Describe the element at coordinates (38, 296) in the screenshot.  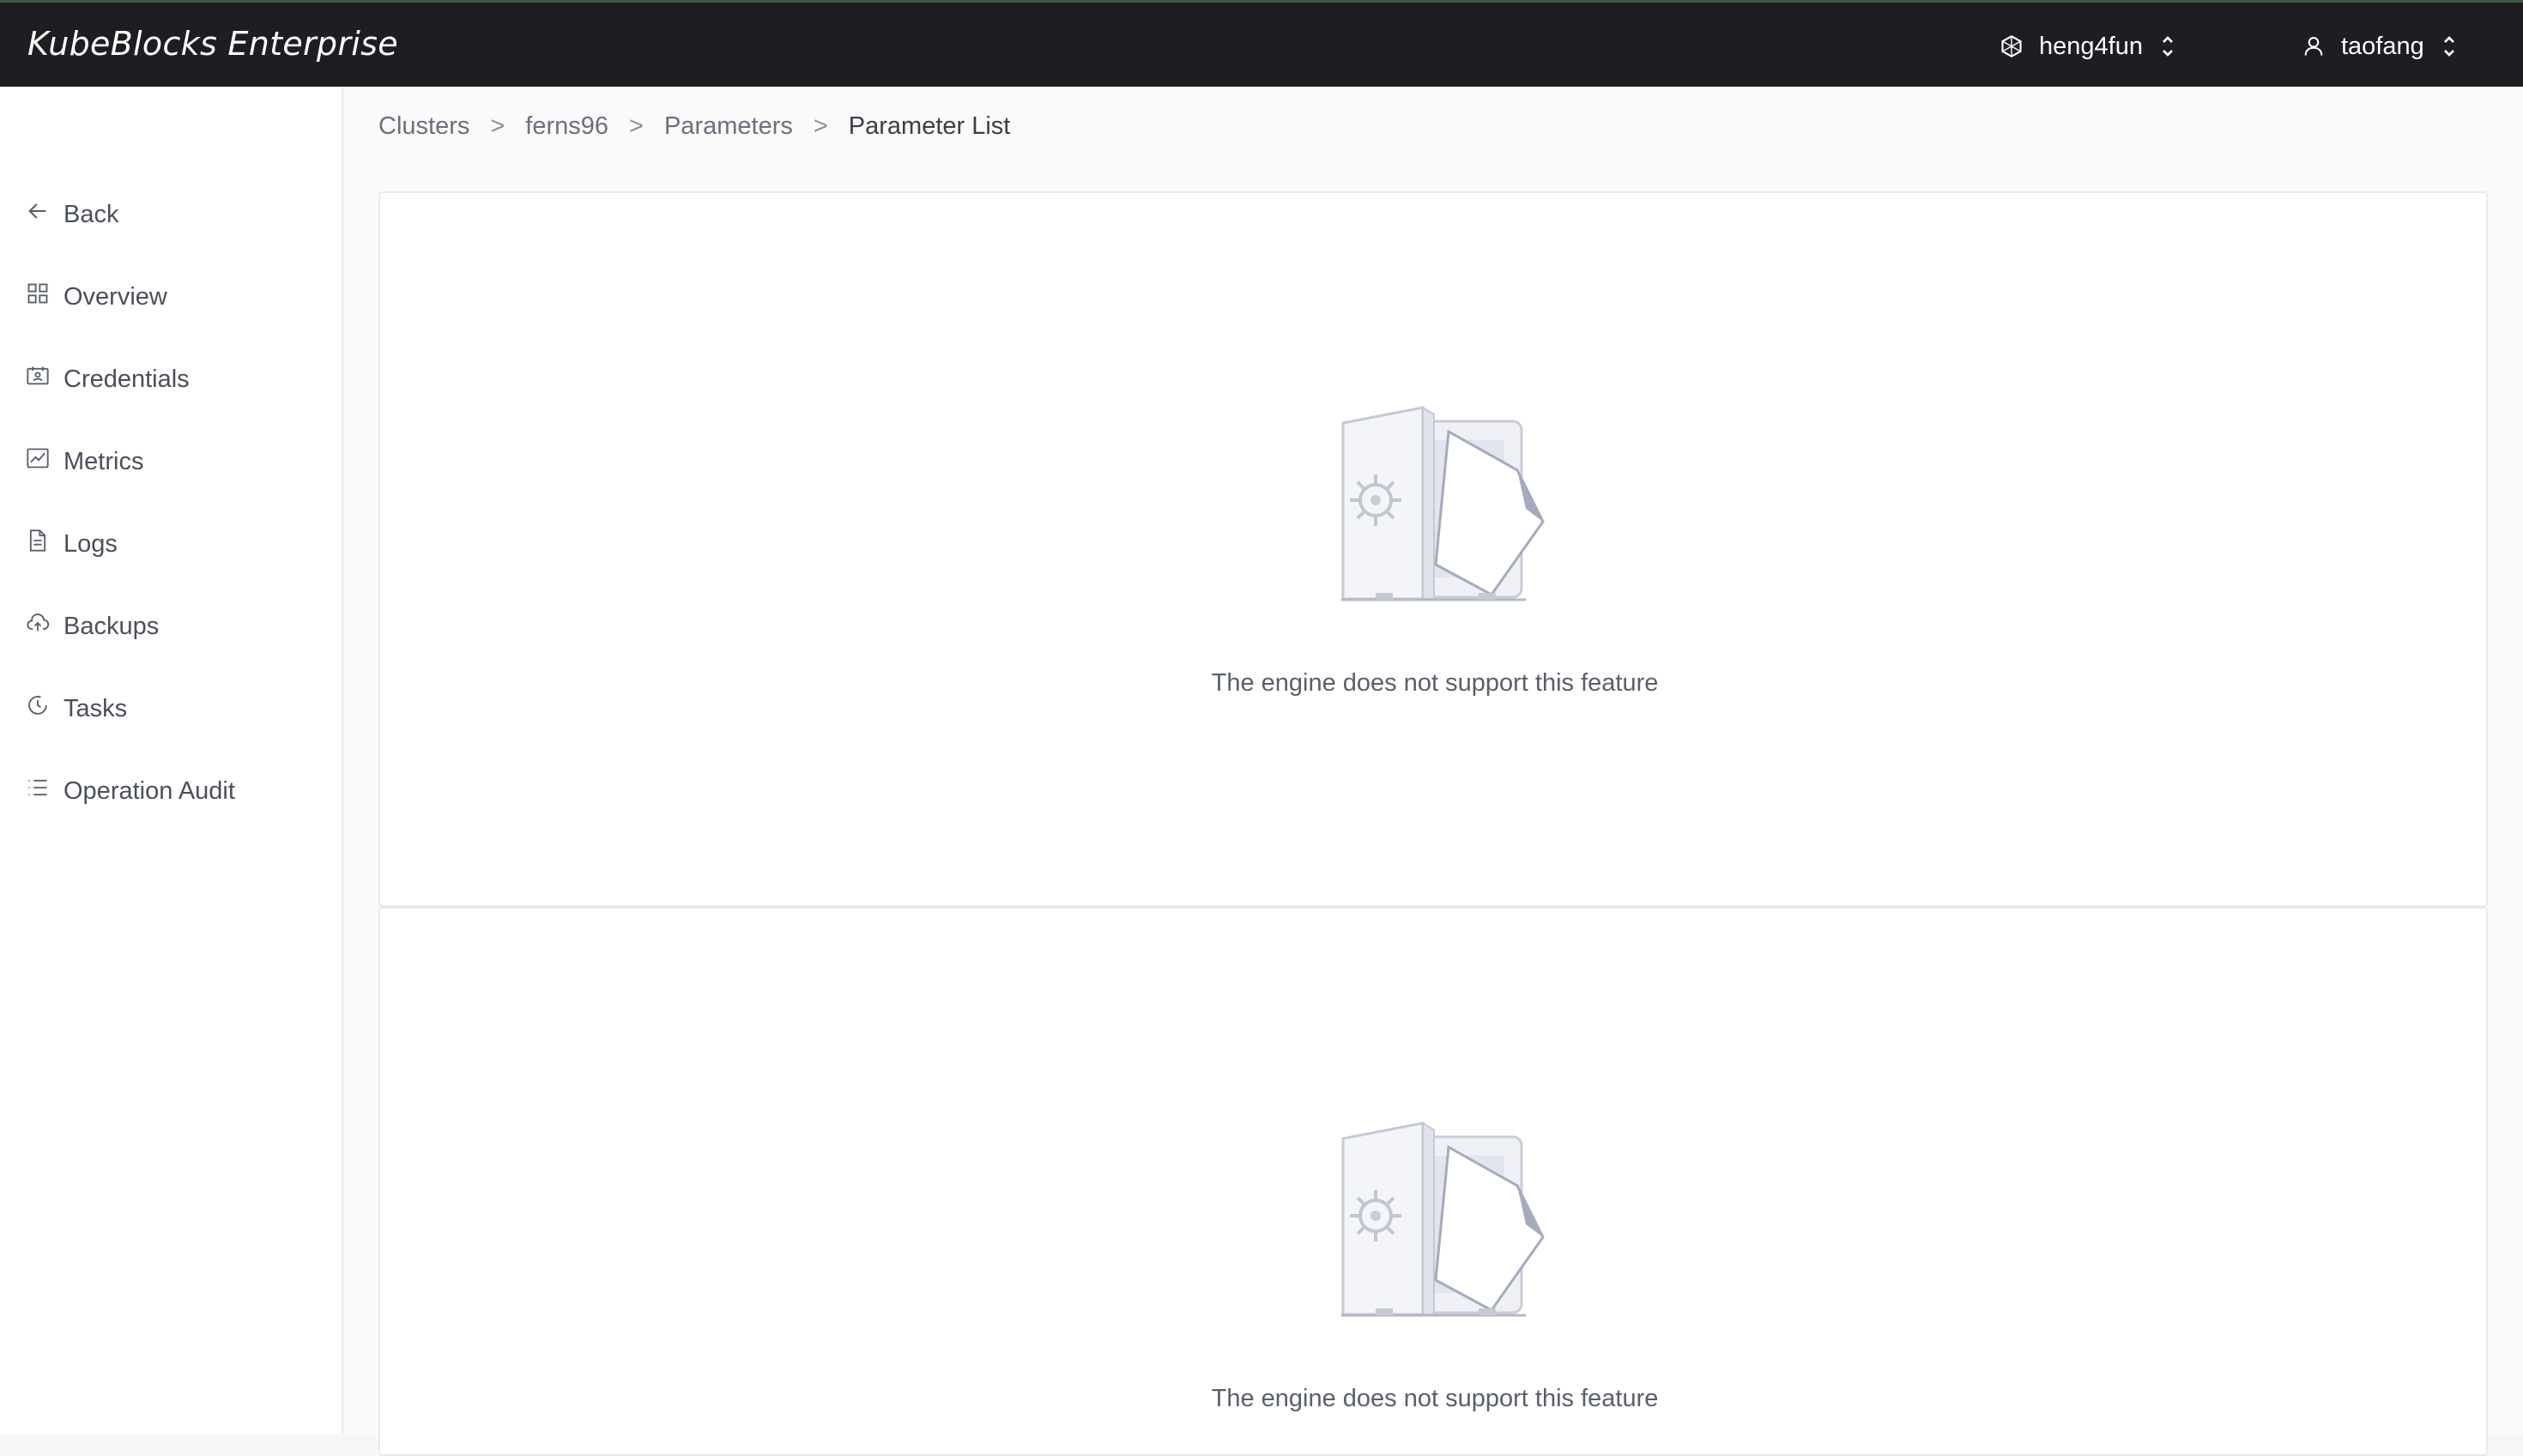
I see `grid-icon` at that location.